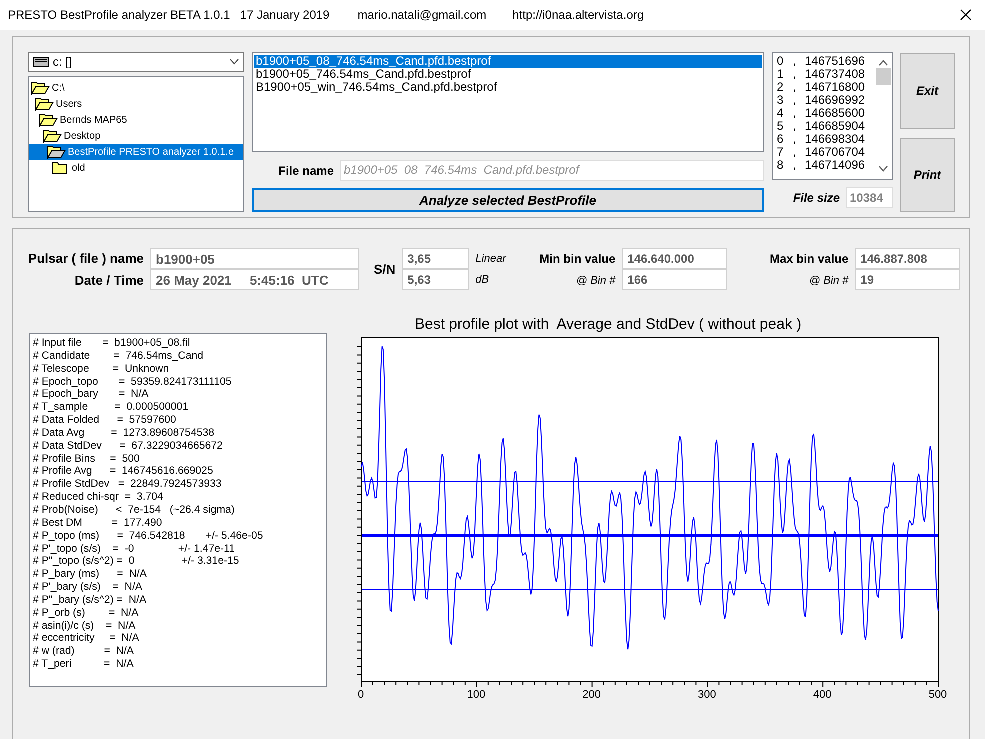 Image resolution: width=985 pixels, height=739 pixels. I want to click on info-line: # T_sample = 0.000500001, so click(111, 407).